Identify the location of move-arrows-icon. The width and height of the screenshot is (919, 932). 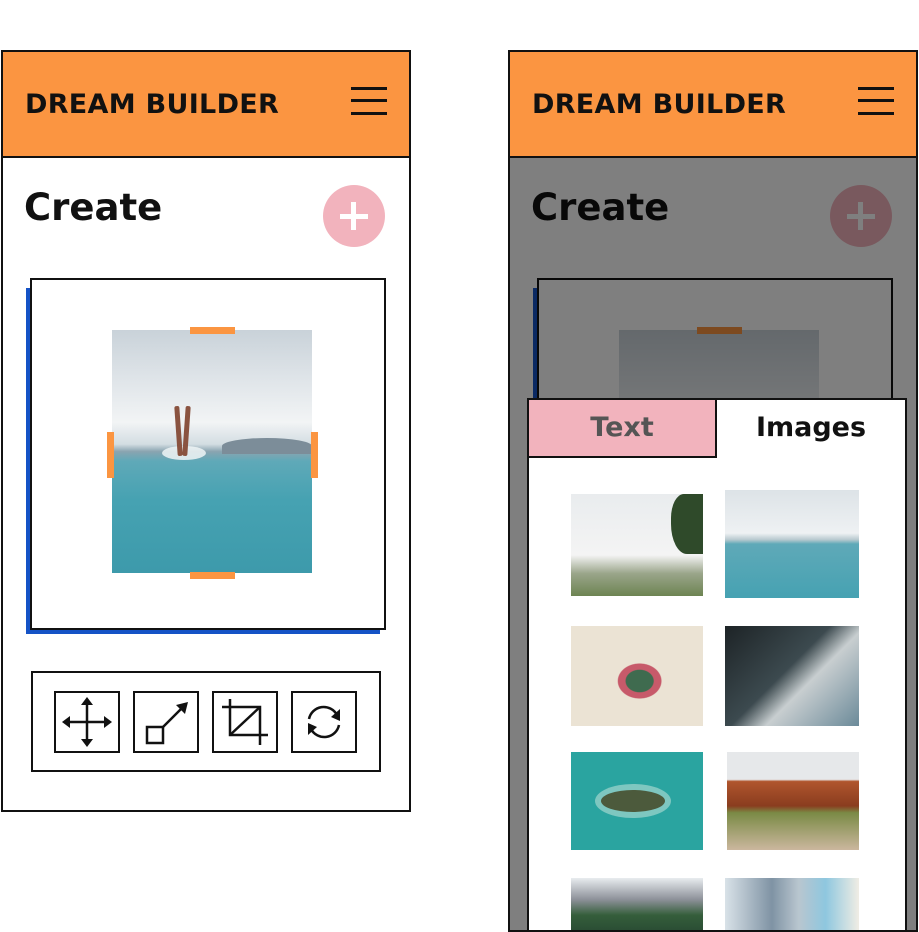
(87, 722).